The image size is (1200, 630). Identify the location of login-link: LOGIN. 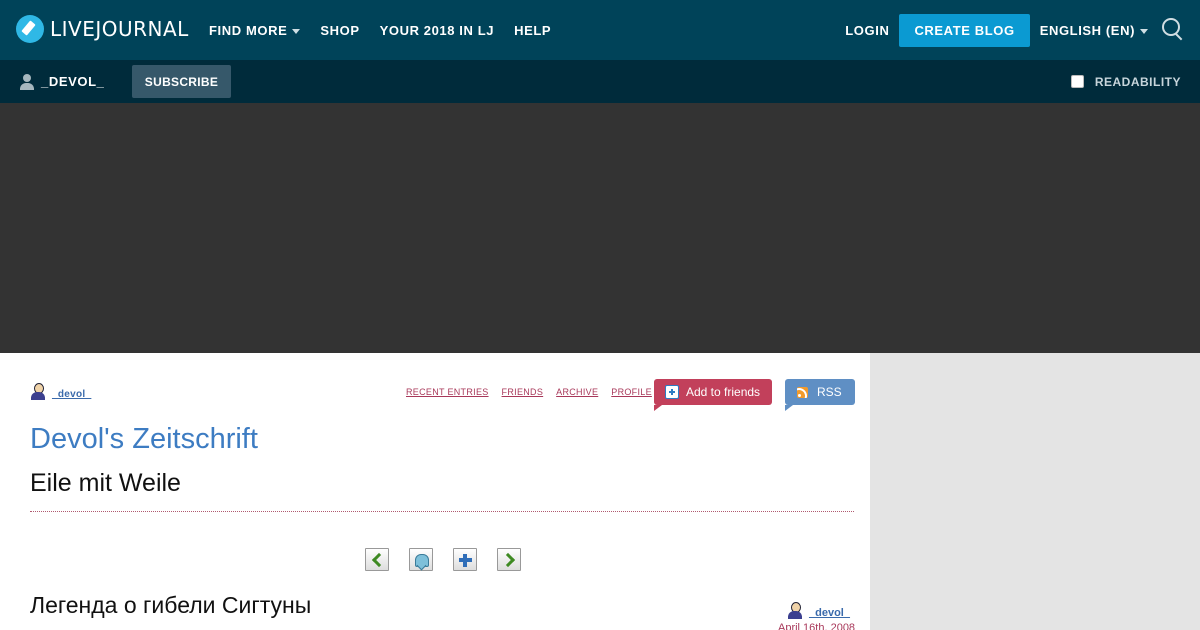
(867, 30).